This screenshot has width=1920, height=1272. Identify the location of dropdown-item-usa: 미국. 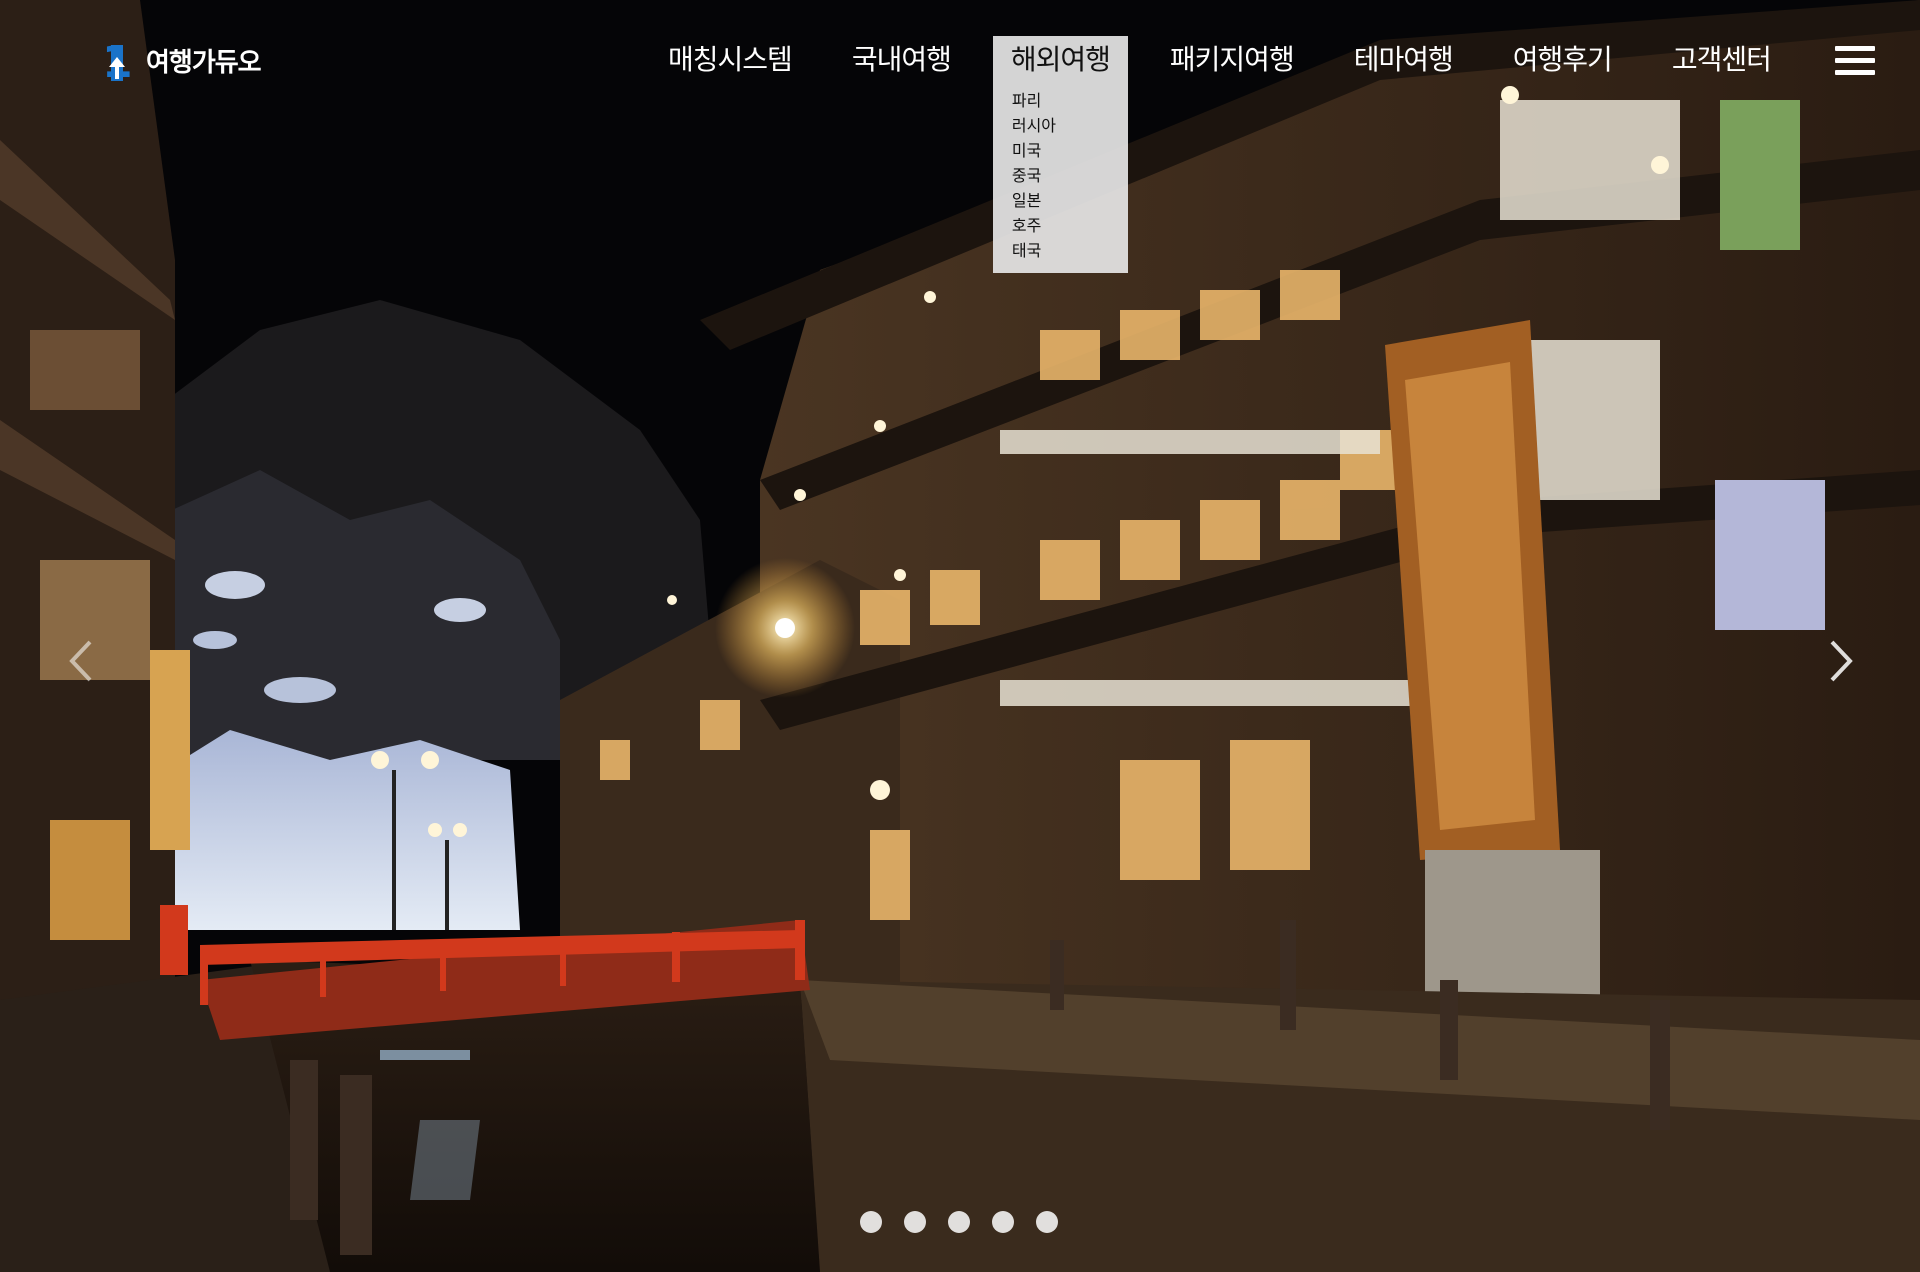
(1060, 150).